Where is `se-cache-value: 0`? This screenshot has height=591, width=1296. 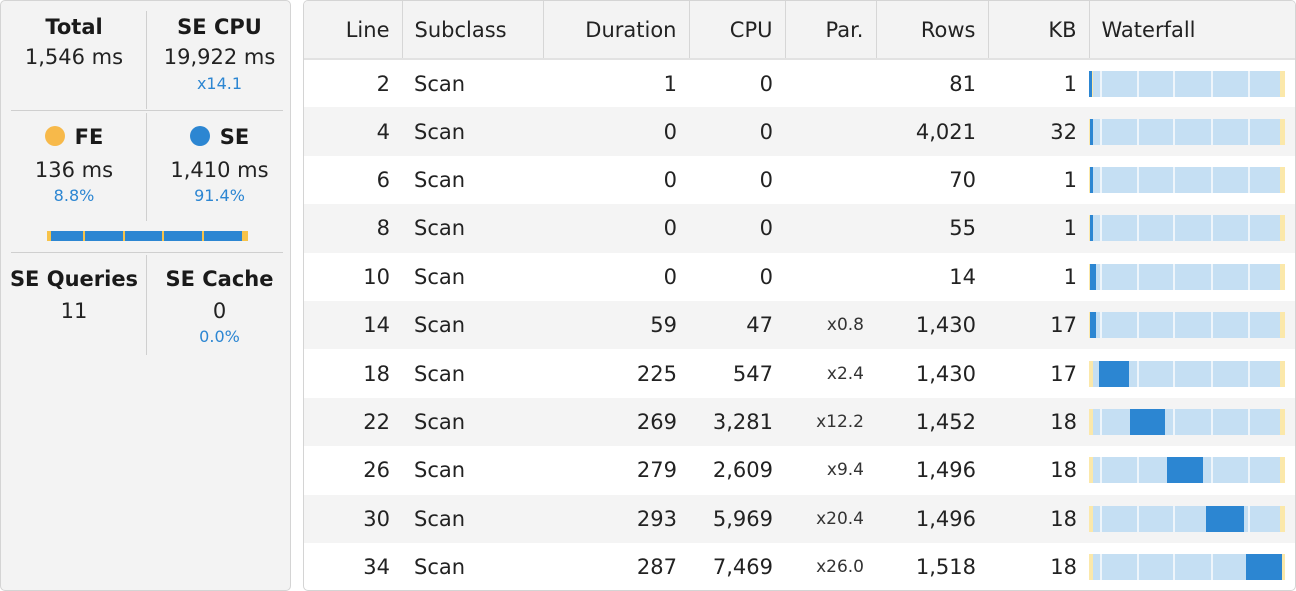
se-cache-value: 0 is located at coordinates (219, 311).